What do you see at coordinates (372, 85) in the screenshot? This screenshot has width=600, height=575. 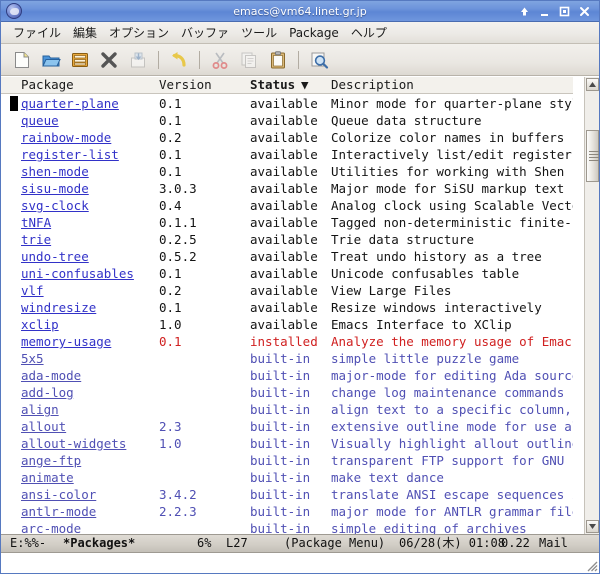 I see `column-description: Description` at bounding box center [372, 85].